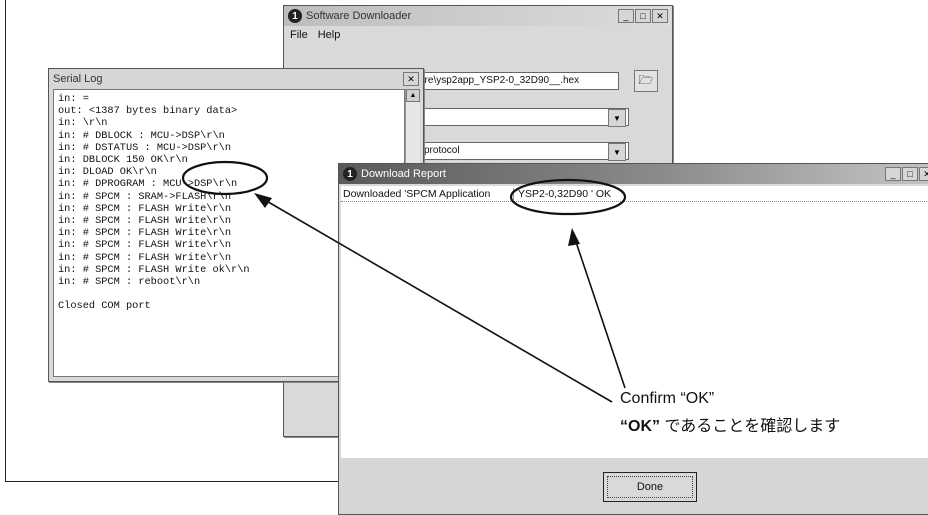 This screenshot has height=515, width=928. I want to click on annotation-text: Confirm “OK” “OK” であることを確認します, so click(730, 413).